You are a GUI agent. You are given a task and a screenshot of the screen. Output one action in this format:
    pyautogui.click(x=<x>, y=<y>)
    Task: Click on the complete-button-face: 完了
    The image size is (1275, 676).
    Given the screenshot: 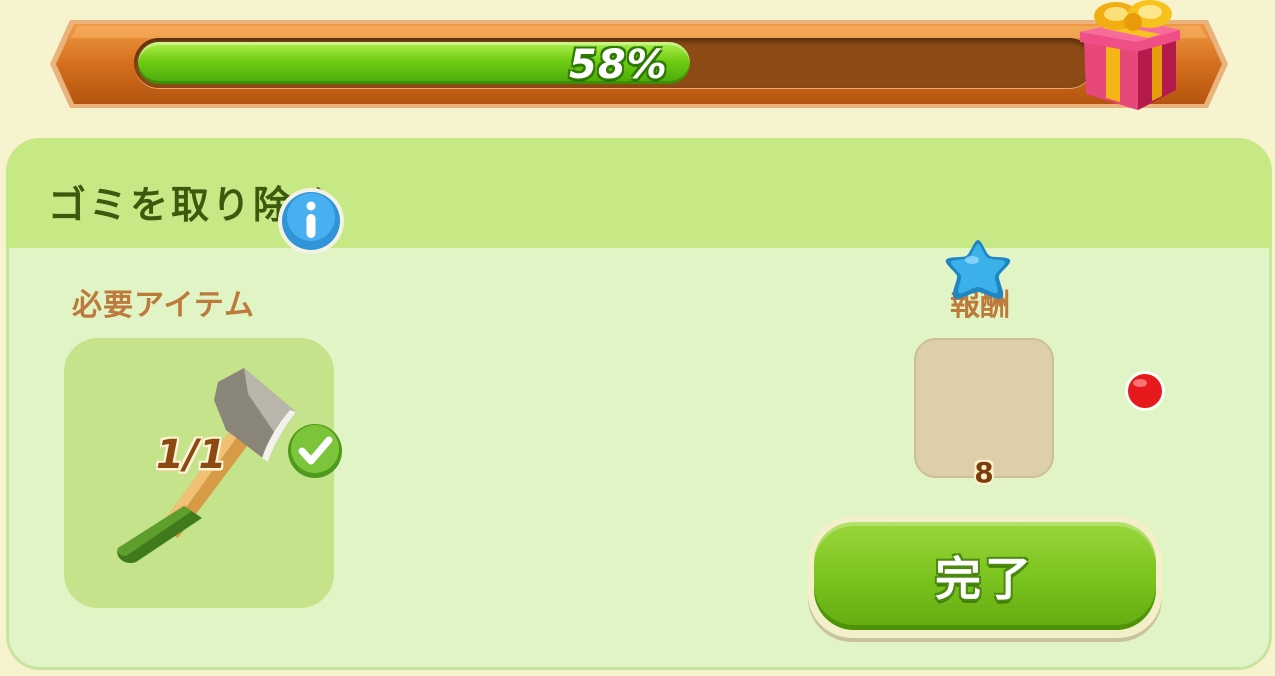 What is the action you would take?
    pyautogui.click(x=985, y=576)
    